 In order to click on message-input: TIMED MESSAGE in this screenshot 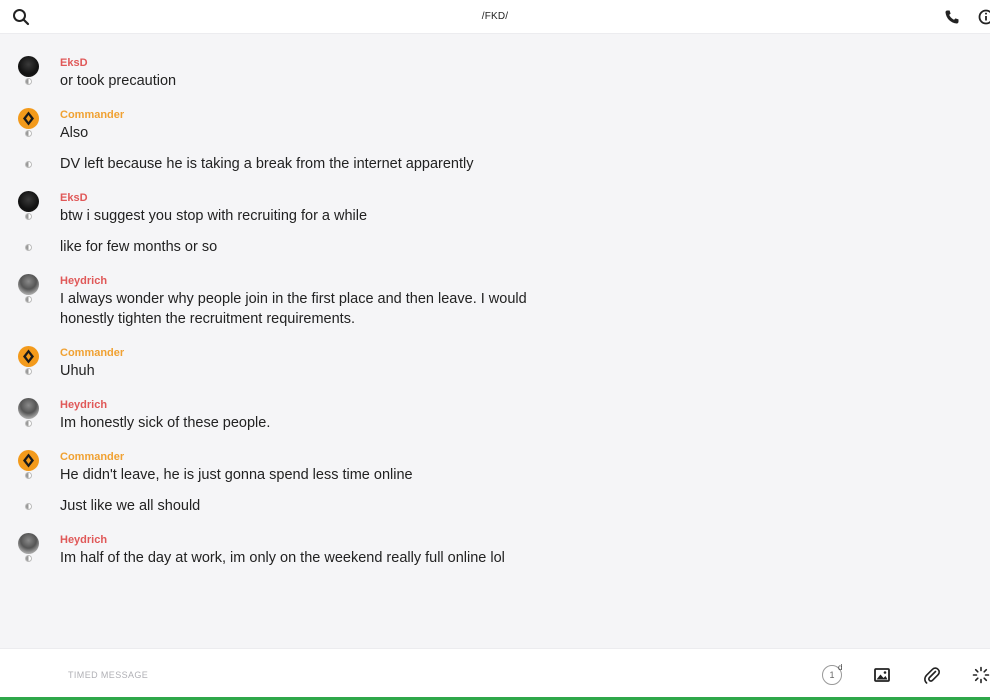, I will do `click(108, 675)`.